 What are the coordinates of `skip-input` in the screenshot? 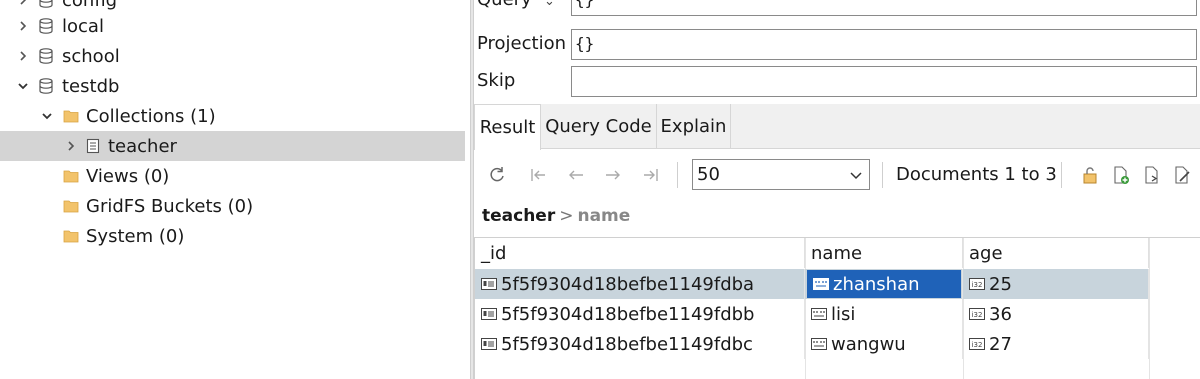 It's located at (884, 81).